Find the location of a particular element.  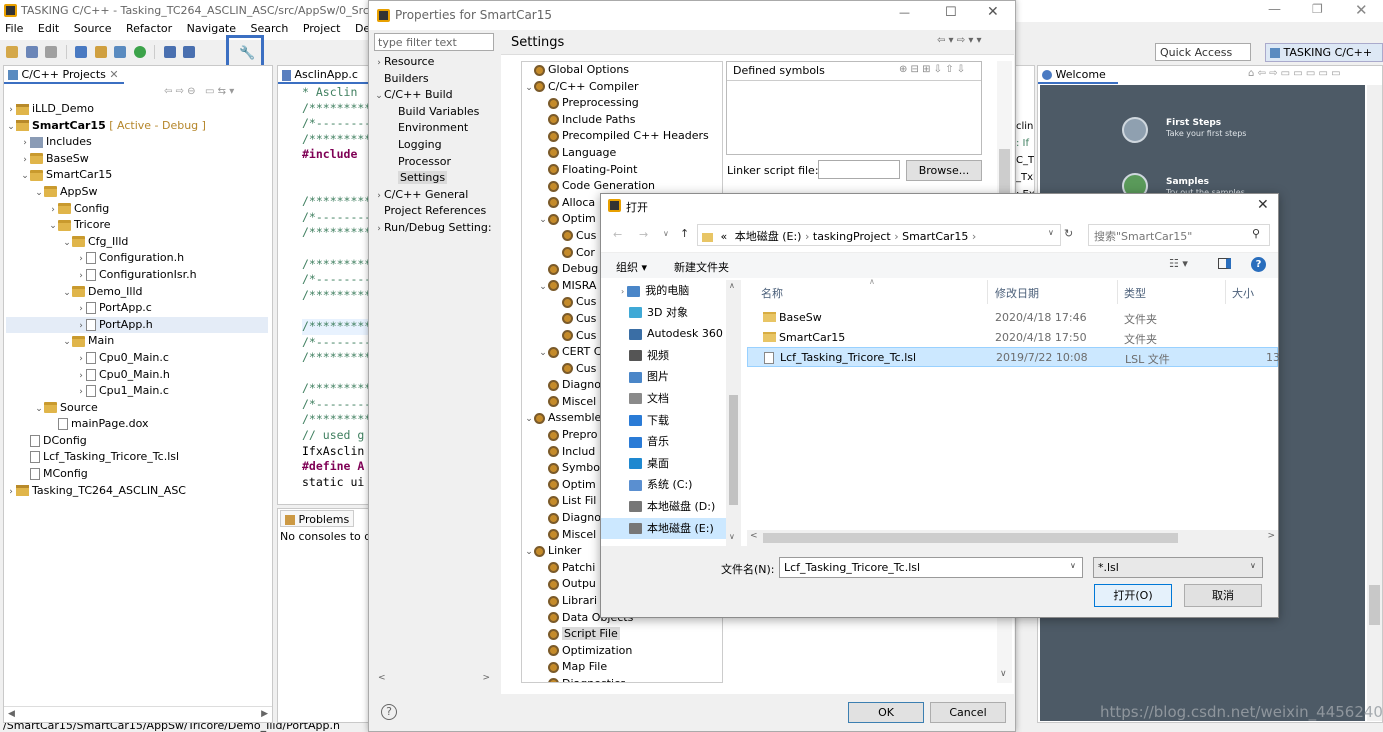

properties-nav-item: Environment is located at coordinates (436, 128).